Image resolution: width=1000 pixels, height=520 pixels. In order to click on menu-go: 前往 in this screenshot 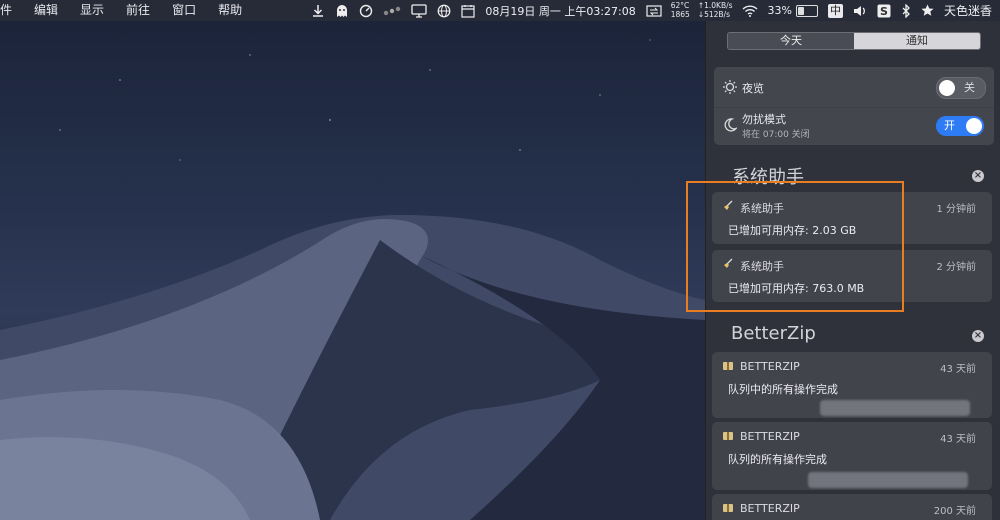, I will do `click(137, 10)`.